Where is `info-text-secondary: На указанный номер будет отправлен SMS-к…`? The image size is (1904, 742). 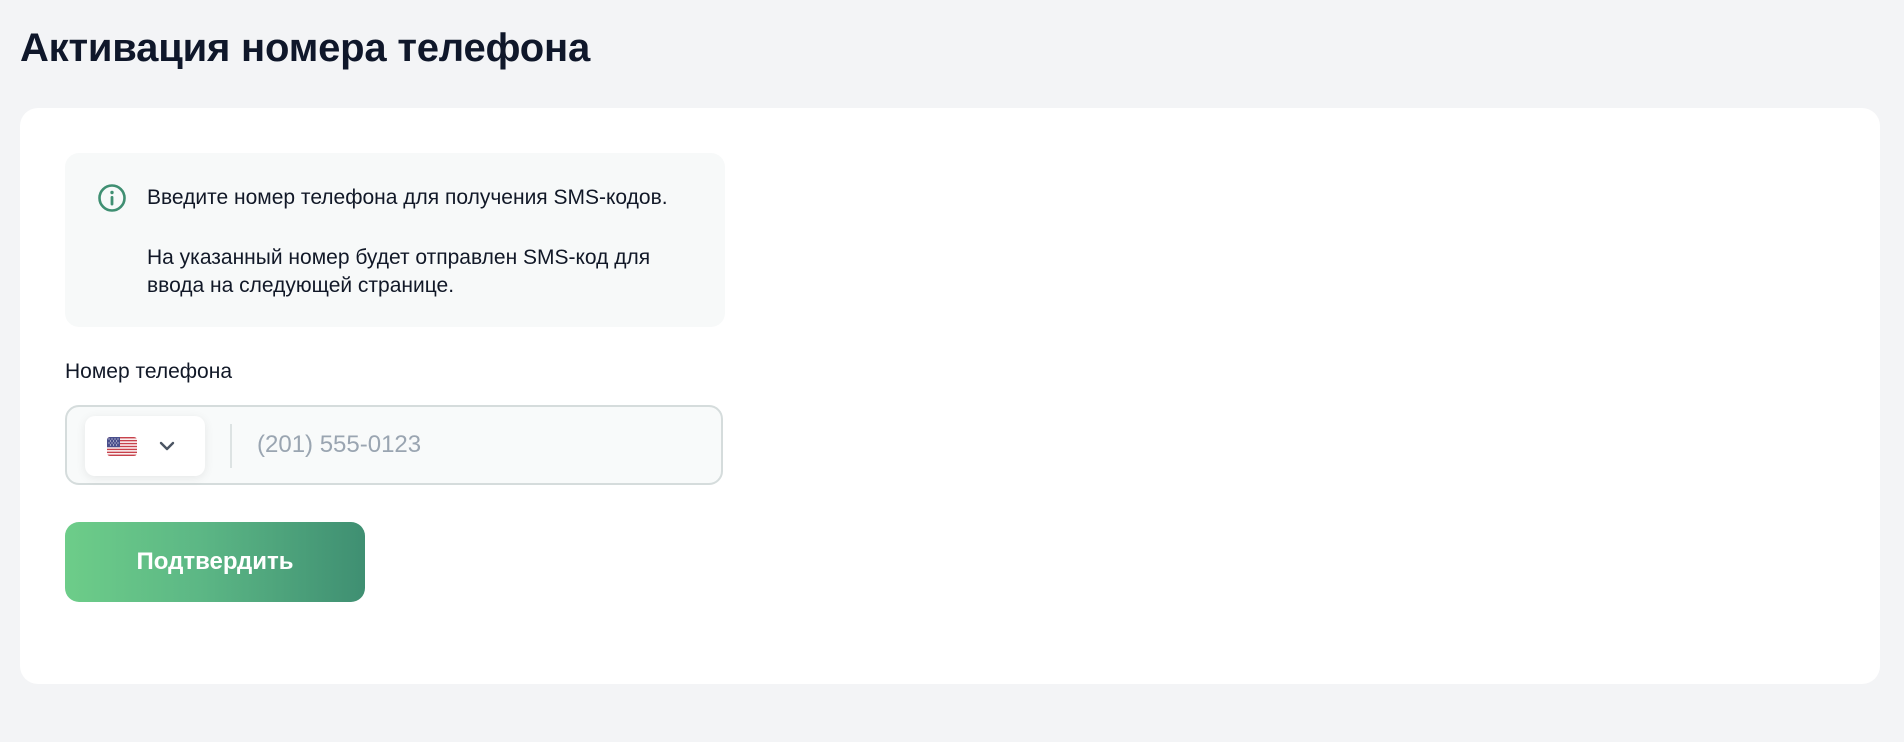
info-text-secondary: На указанный номер будет отправлен SMS-к… is located at coordinates (399, 271).